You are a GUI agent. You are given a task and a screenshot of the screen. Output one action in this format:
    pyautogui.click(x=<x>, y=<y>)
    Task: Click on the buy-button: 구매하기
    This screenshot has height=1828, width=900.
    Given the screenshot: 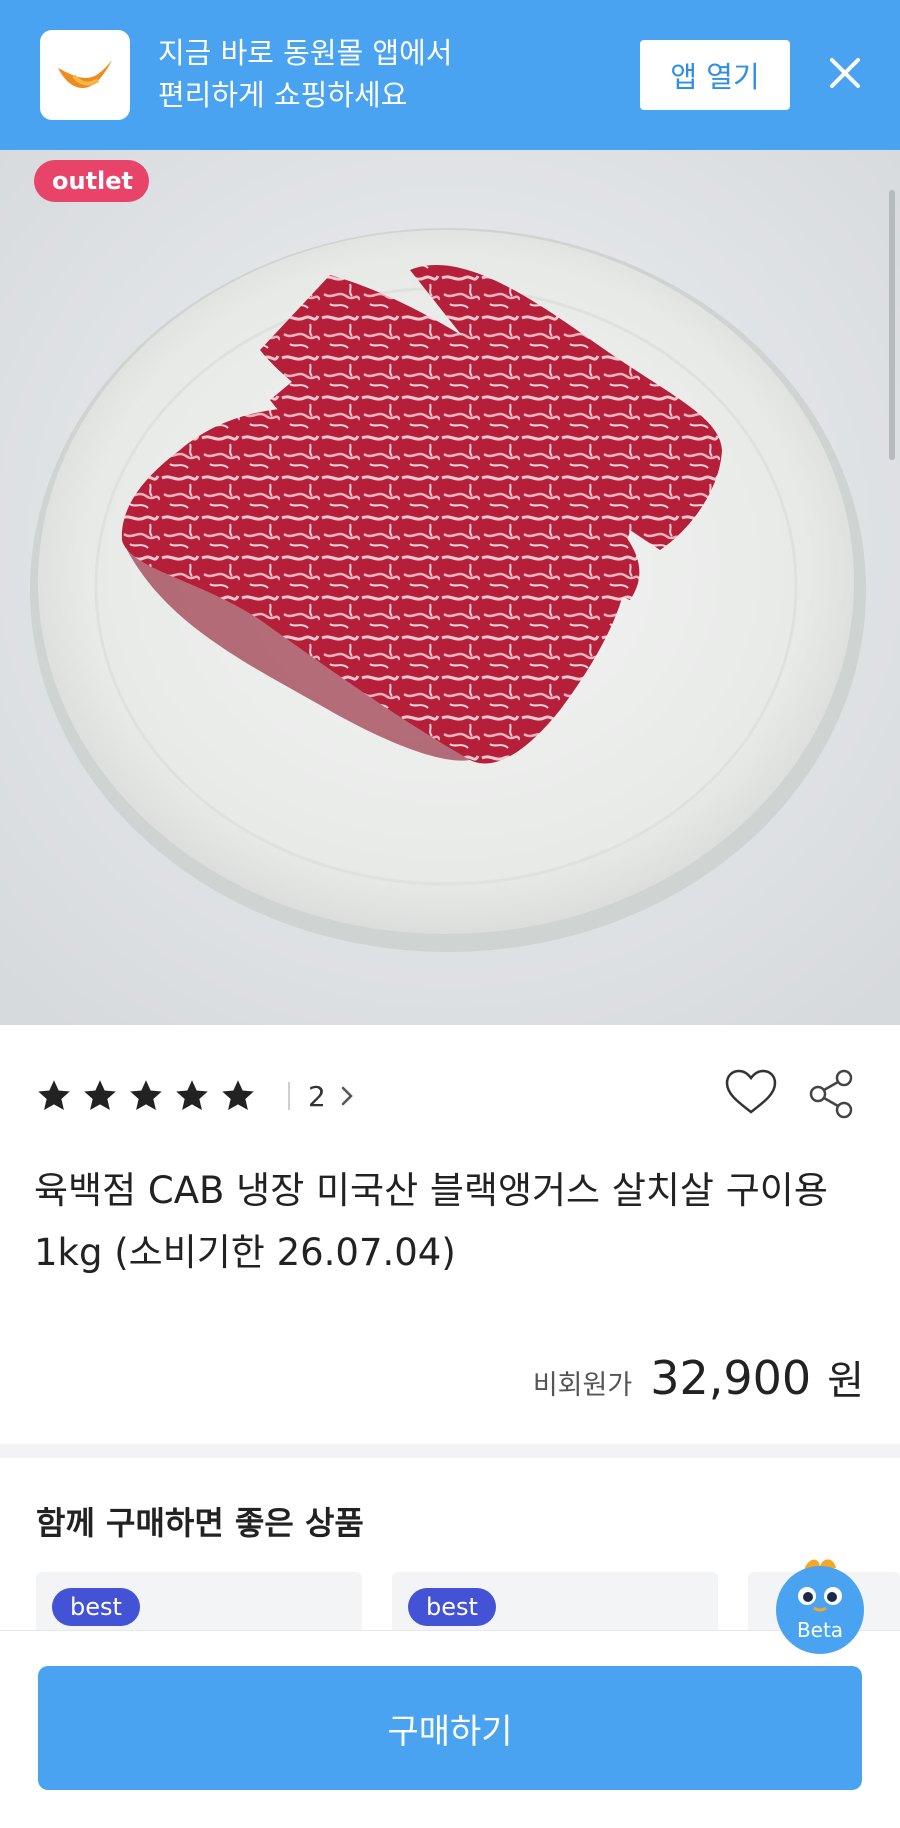 What is the action you would take?
    pyautogui.click(x=450, y=1728)
    